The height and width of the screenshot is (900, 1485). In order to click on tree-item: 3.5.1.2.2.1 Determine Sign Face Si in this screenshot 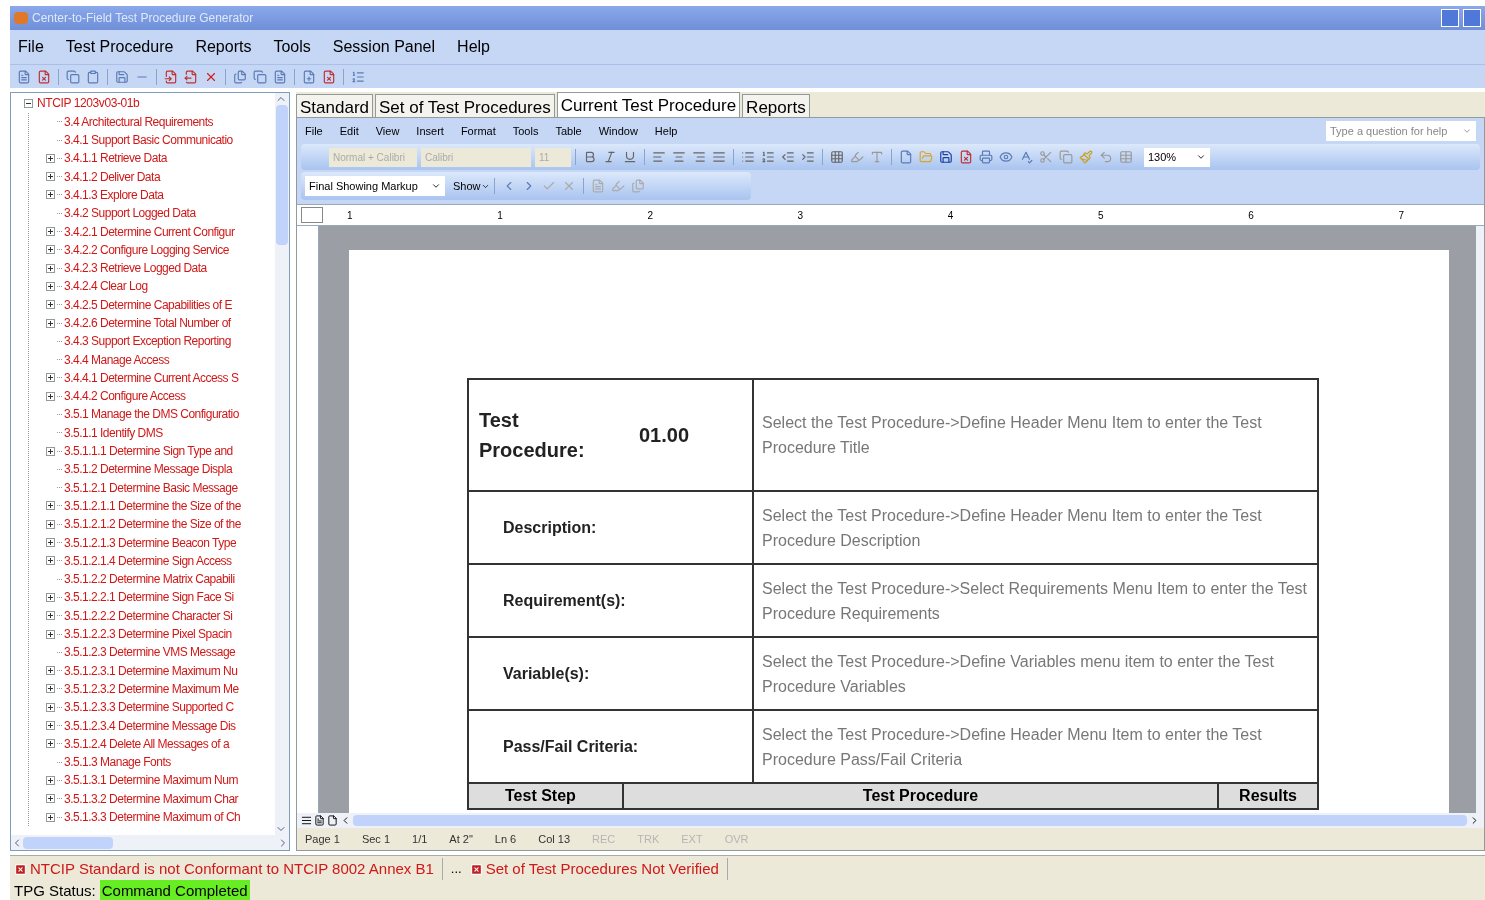, I will do `click(149, 597)`.